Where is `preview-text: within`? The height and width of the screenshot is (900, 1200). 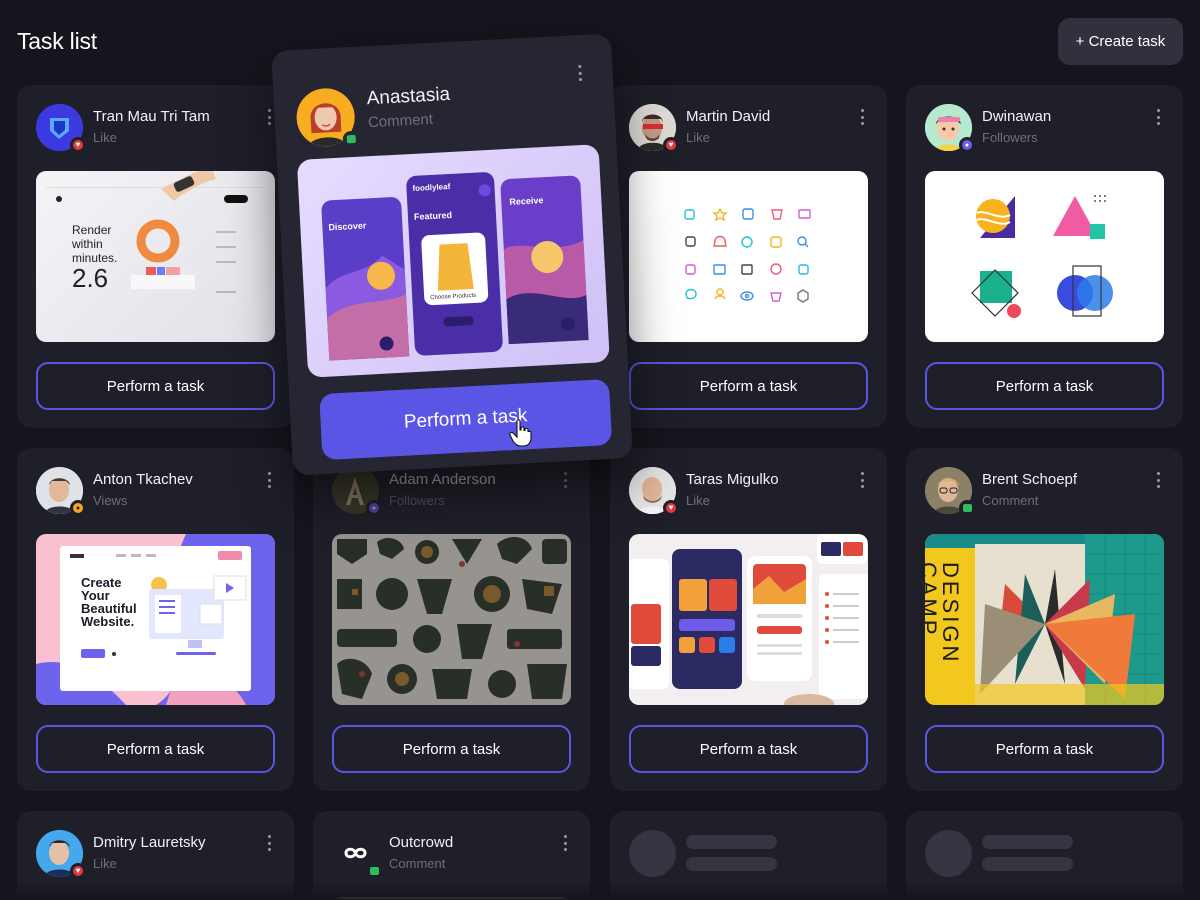
preview-text: within is located at coordinates (87, 244).